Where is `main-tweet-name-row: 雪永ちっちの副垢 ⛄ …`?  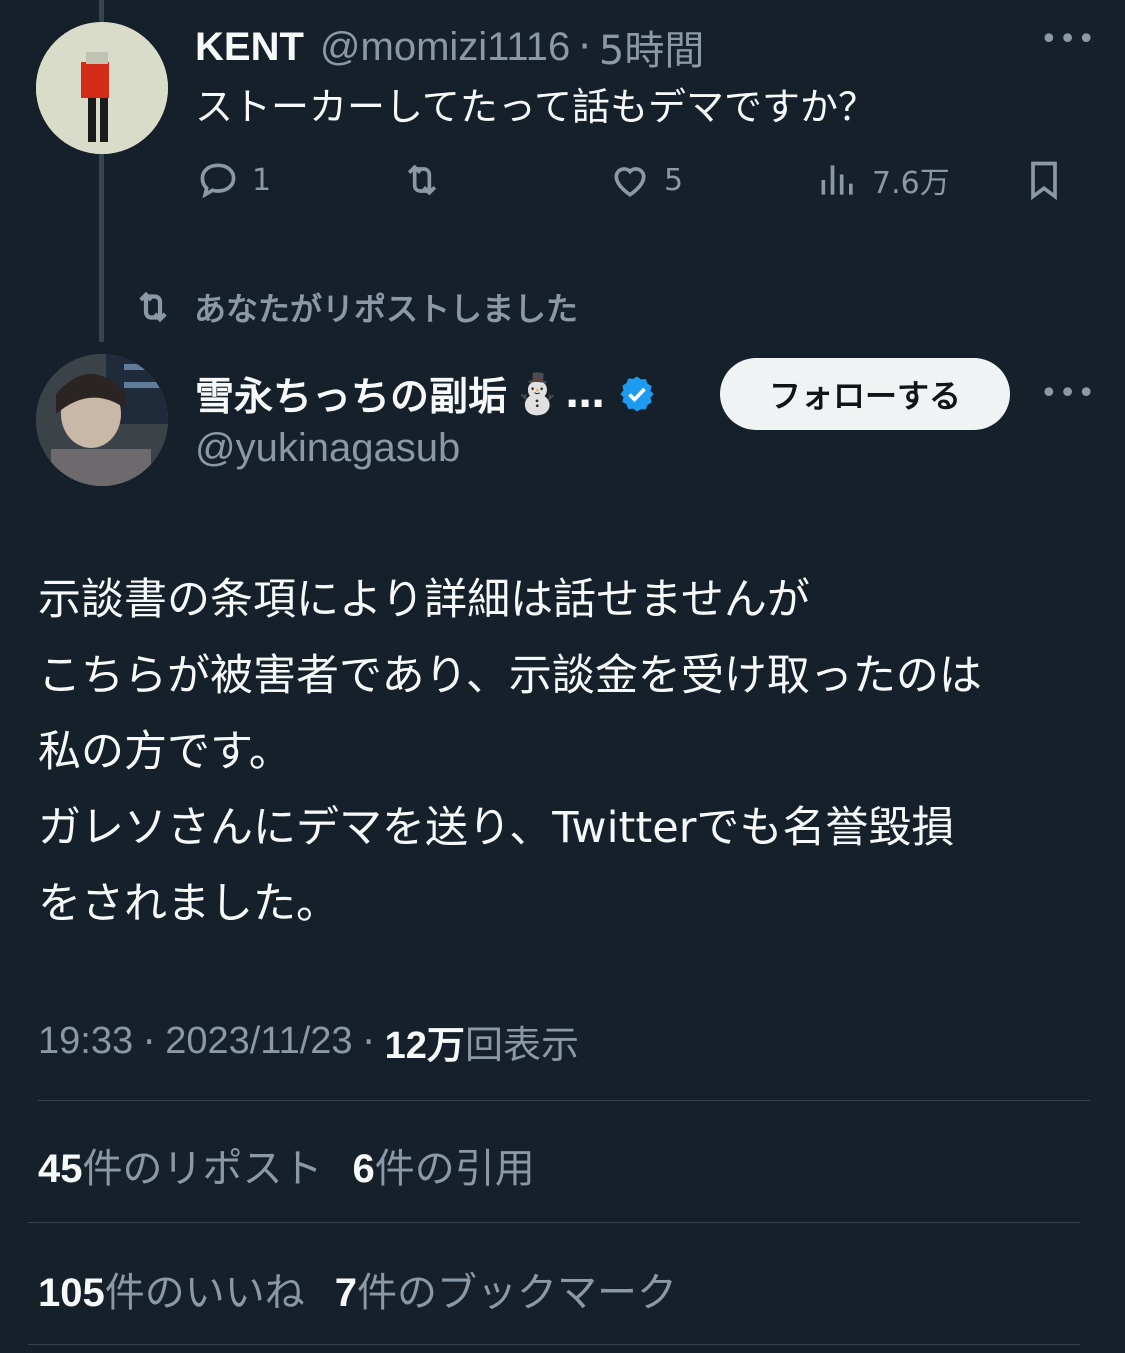 main-tweet-name-row: 雪永ちっちの副垢 ⛄ … is located at coordinates (426, 394).